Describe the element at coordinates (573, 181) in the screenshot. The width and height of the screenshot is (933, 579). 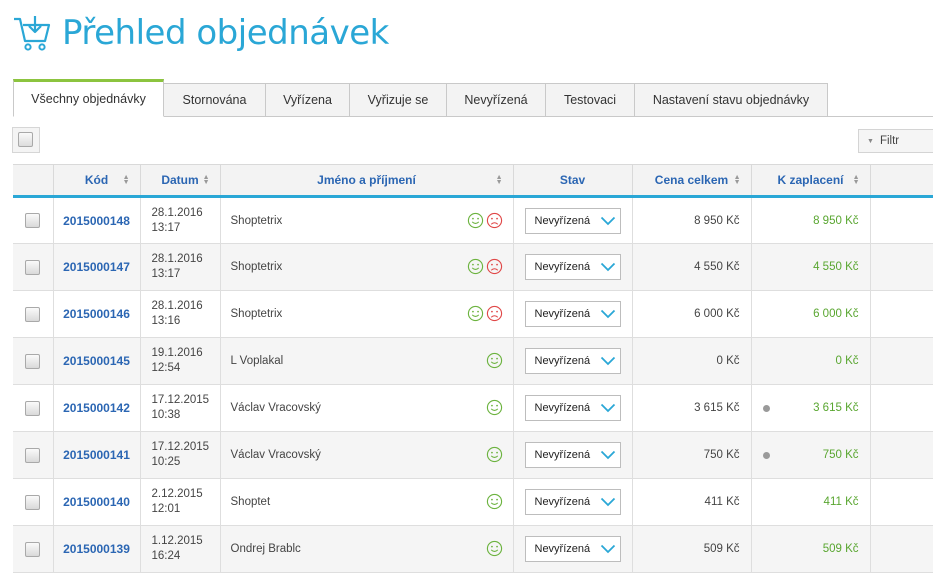
I see `header-status: Stav` at that location.